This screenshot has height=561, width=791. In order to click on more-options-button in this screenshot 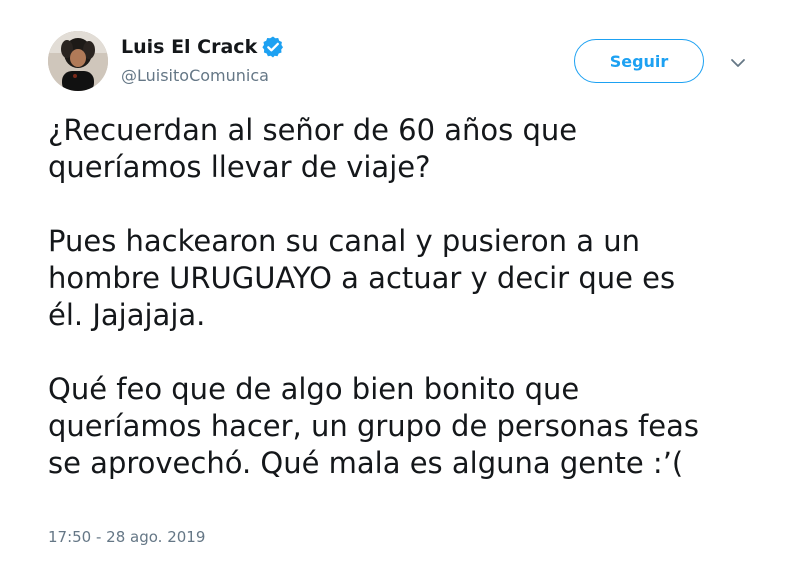, I will do `click(738, 63)`.